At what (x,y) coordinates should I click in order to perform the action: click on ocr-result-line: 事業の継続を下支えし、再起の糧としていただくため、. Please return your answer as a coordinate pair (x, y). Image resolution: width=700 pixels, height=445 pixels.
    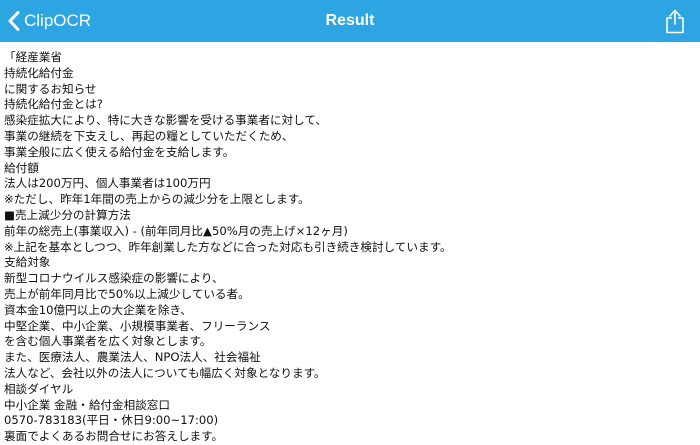
    Looking at the image, I should click on (149, 135).